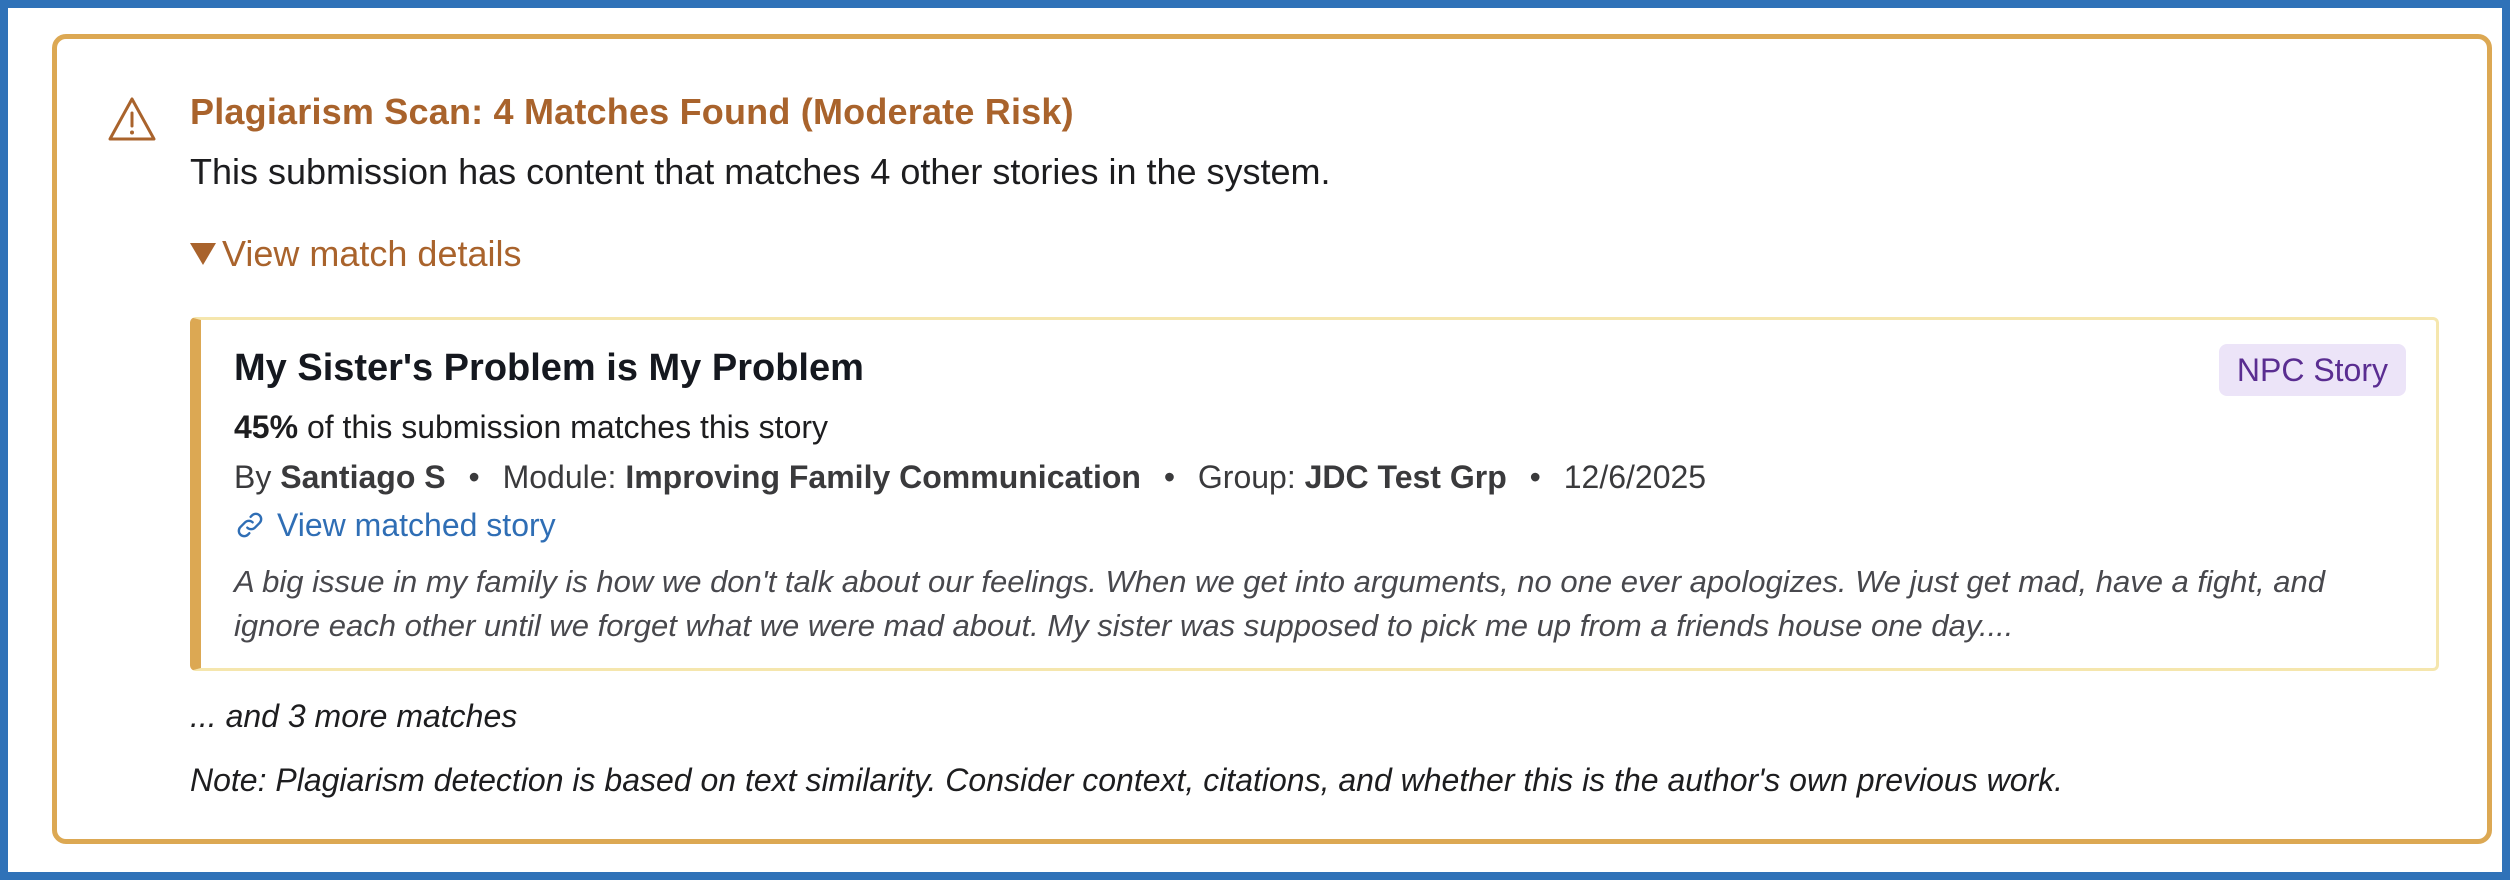  What do you see at coordinates (1315, 254) in the screenshot?
I see `view-match-details-toggle: View match details` at bounding box center [1315, 254].